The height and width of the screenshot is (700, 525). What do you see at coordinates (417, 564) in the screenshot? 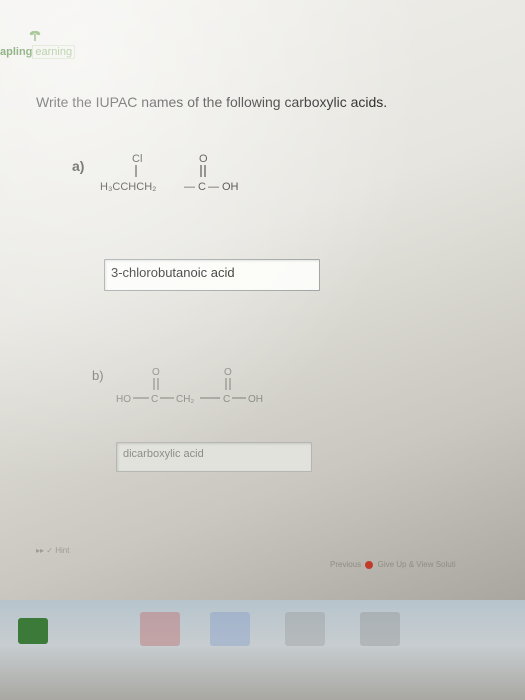
I see `give-up-button: Give Up & View Soluti` at bounding box center [417, 564].